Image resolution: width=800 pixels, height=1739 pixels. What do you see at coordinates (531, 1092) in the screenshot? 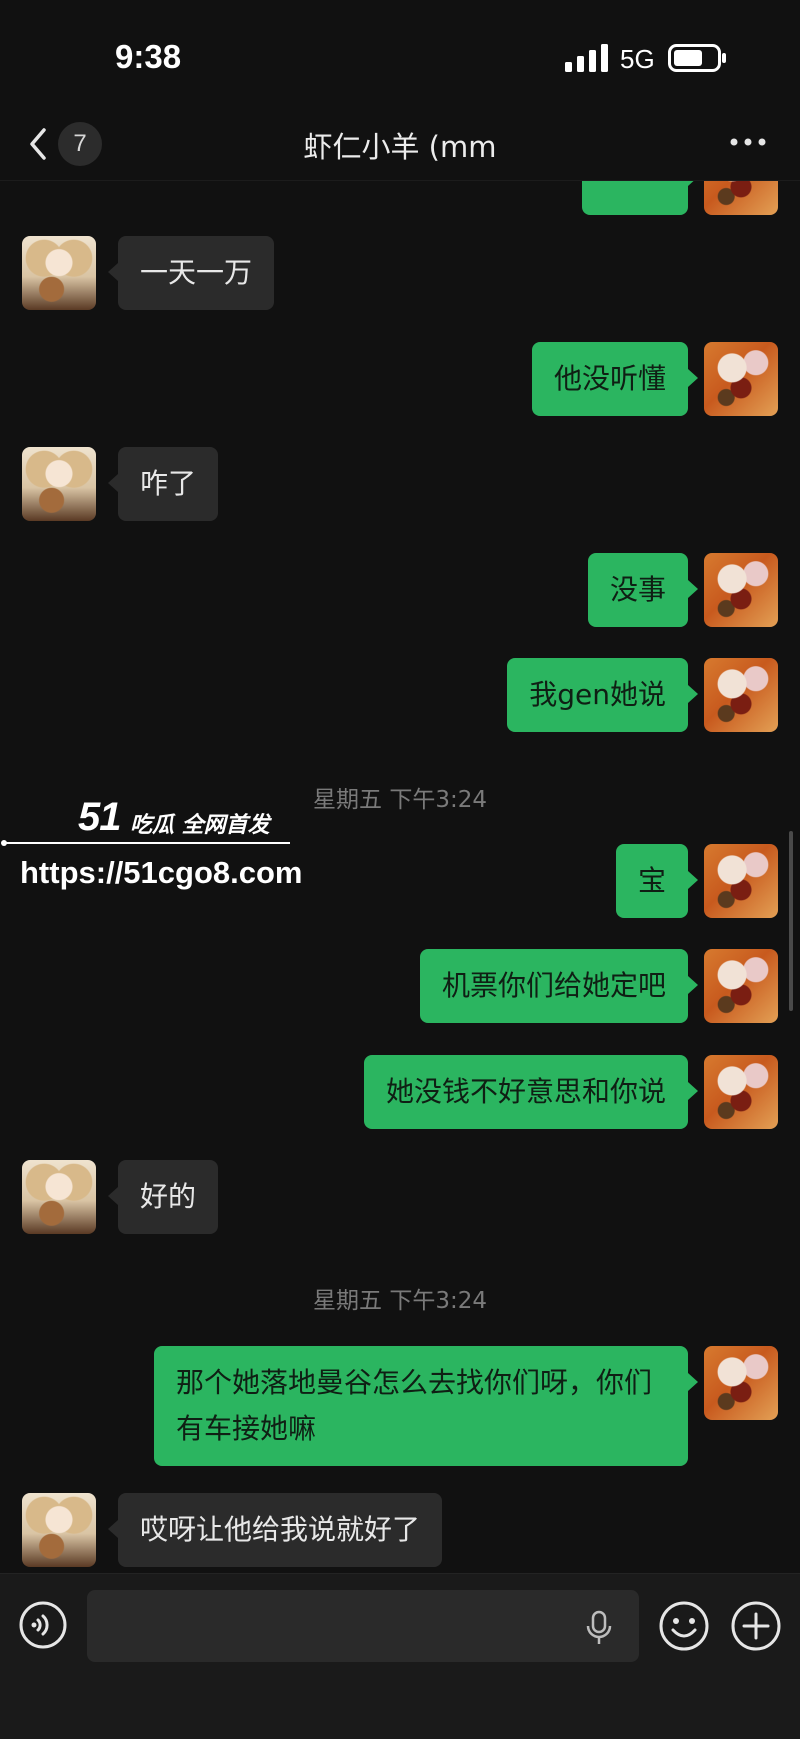
I see `message-bubble-self: 她没钱不好意思和你说` at bounding box center [531, 1092].